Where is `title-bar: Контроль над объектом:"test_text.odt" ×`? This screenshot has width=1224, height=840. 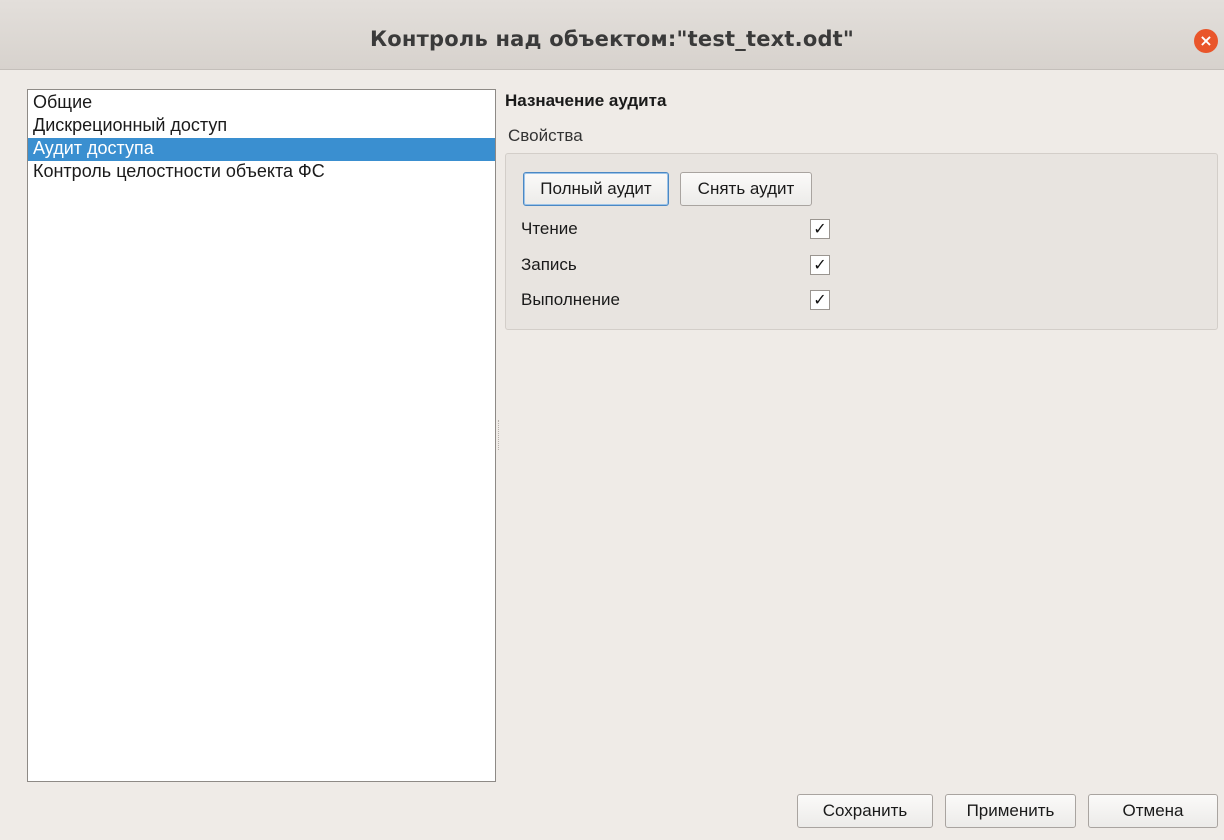
title-bar: Контроль над объектом:"test_text.odt" × is located at coordinates (612, 35).